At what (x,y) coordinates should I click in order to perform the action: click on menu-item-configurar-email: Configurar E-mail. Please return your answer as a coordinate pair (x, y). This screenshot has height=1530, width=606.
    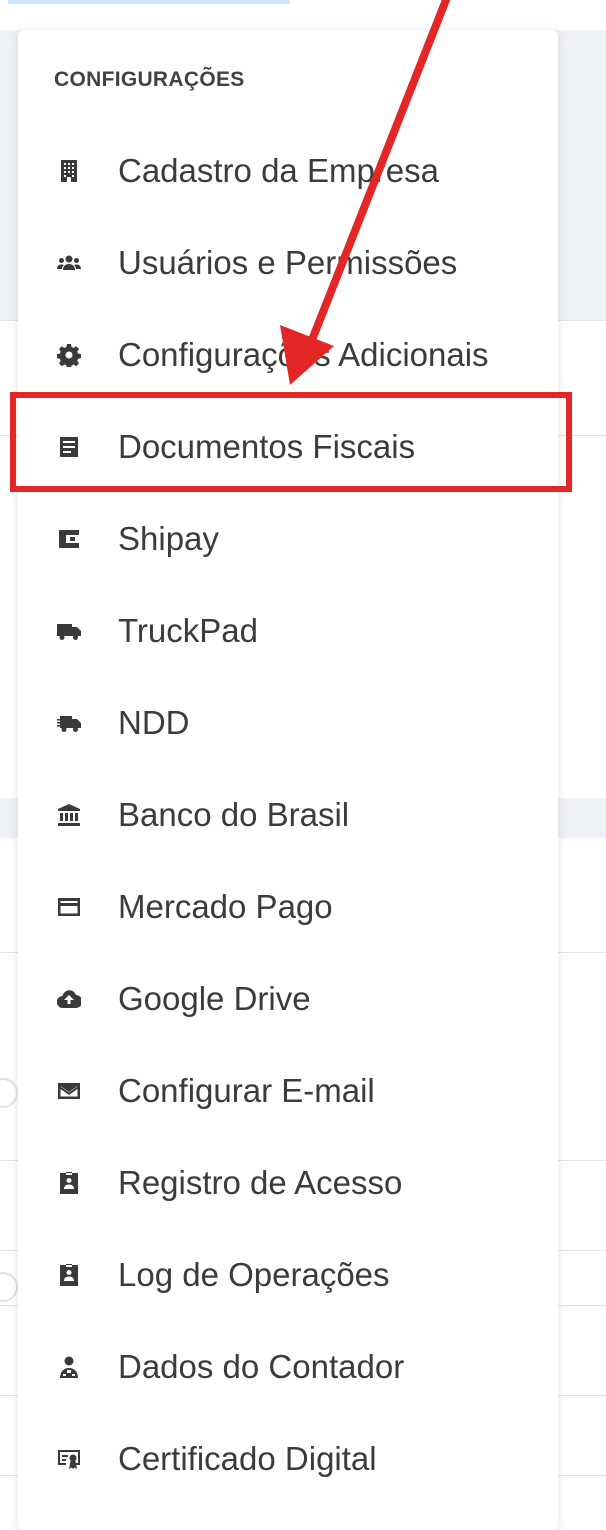
    Looking at the image, I should click on (288, 1091).